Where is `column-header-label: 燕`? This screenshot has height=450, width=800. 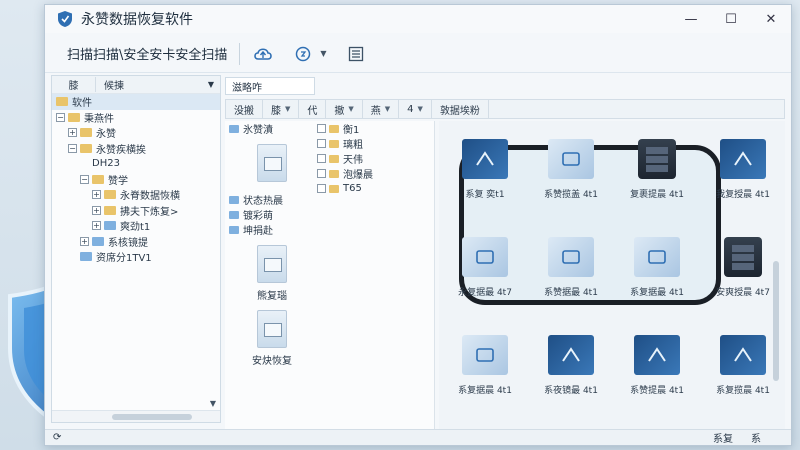 column-header-label: 燕 is located at coordinates (375, 111).